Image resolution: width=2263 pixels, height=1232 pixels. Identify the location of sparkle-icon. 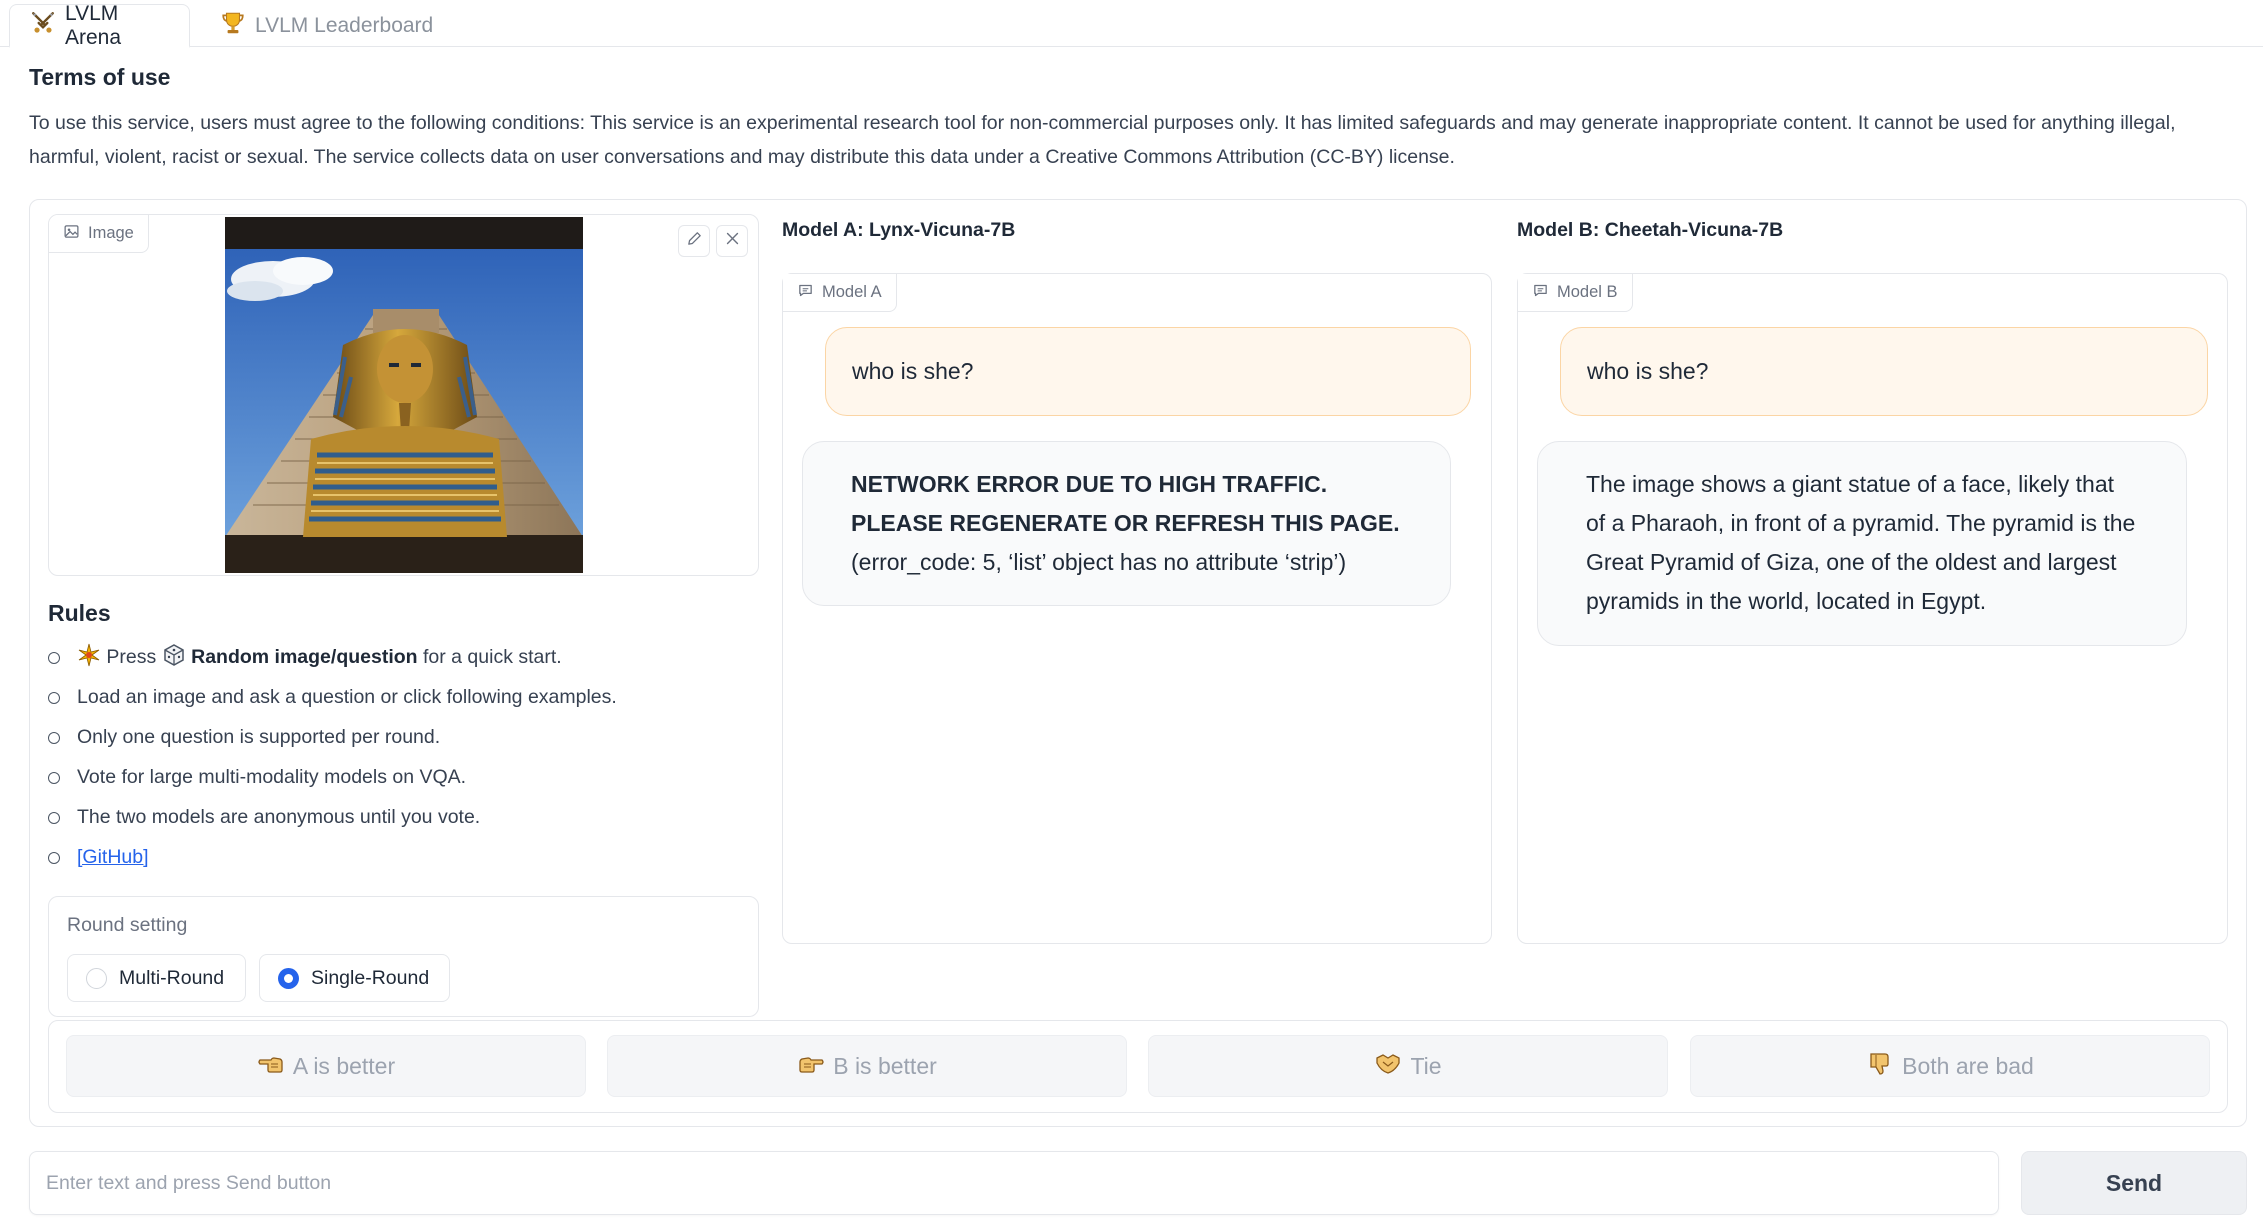
(89, 654).